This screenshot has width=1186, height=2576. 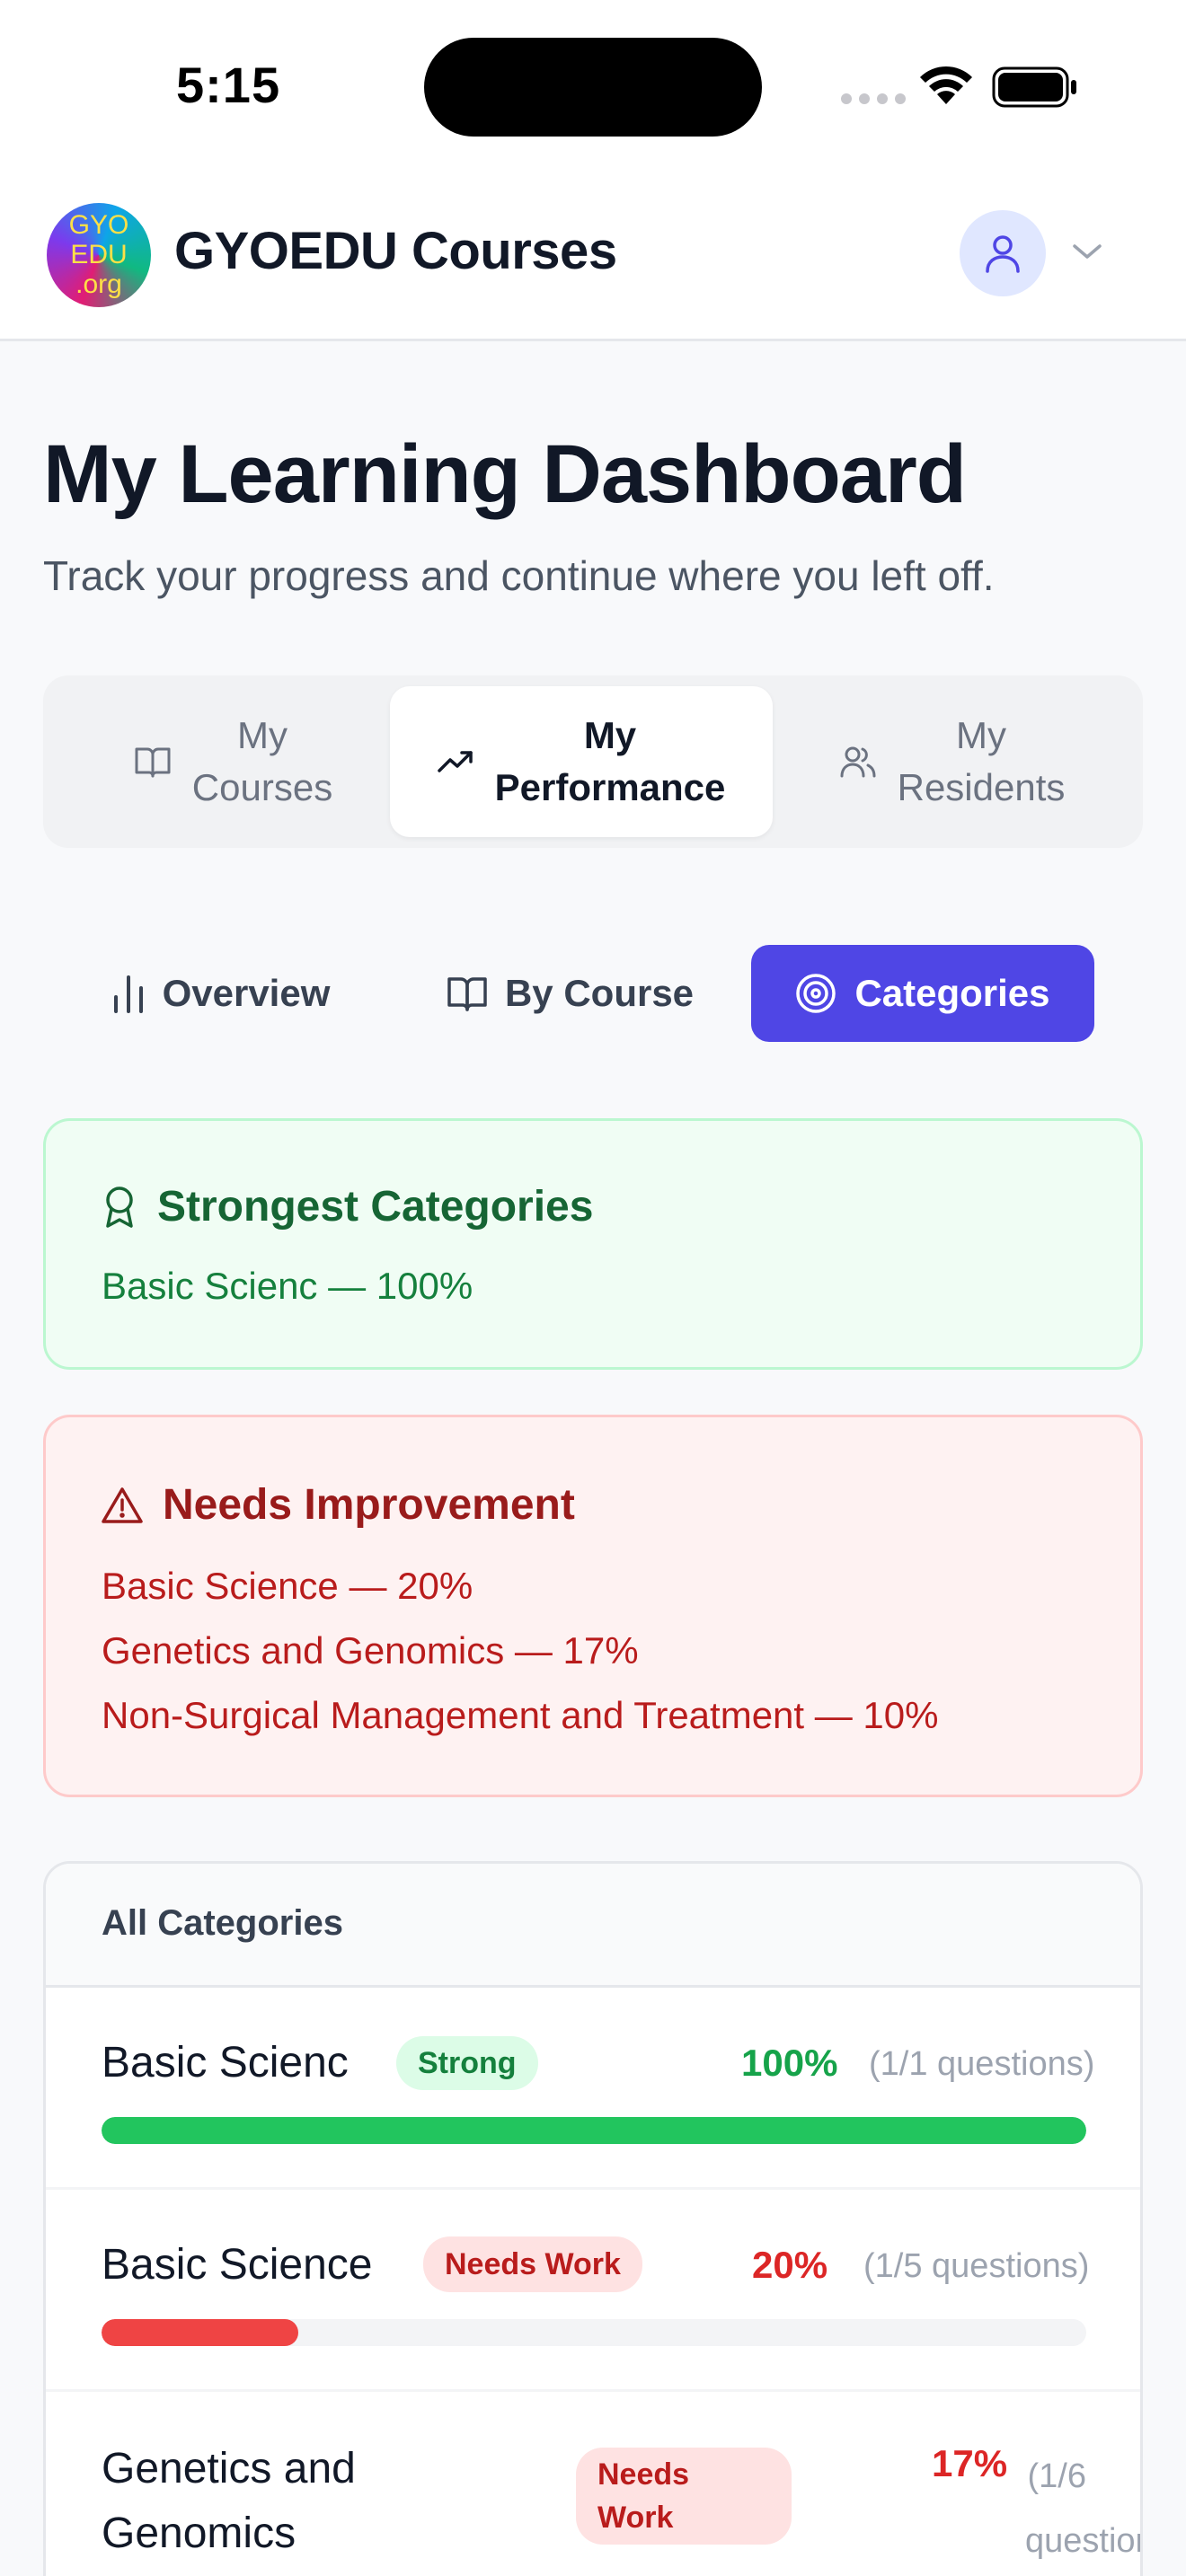 I want to click on needs-improvement-item: Genetics and Genomics — 17%, so click(x=370, y=1650).